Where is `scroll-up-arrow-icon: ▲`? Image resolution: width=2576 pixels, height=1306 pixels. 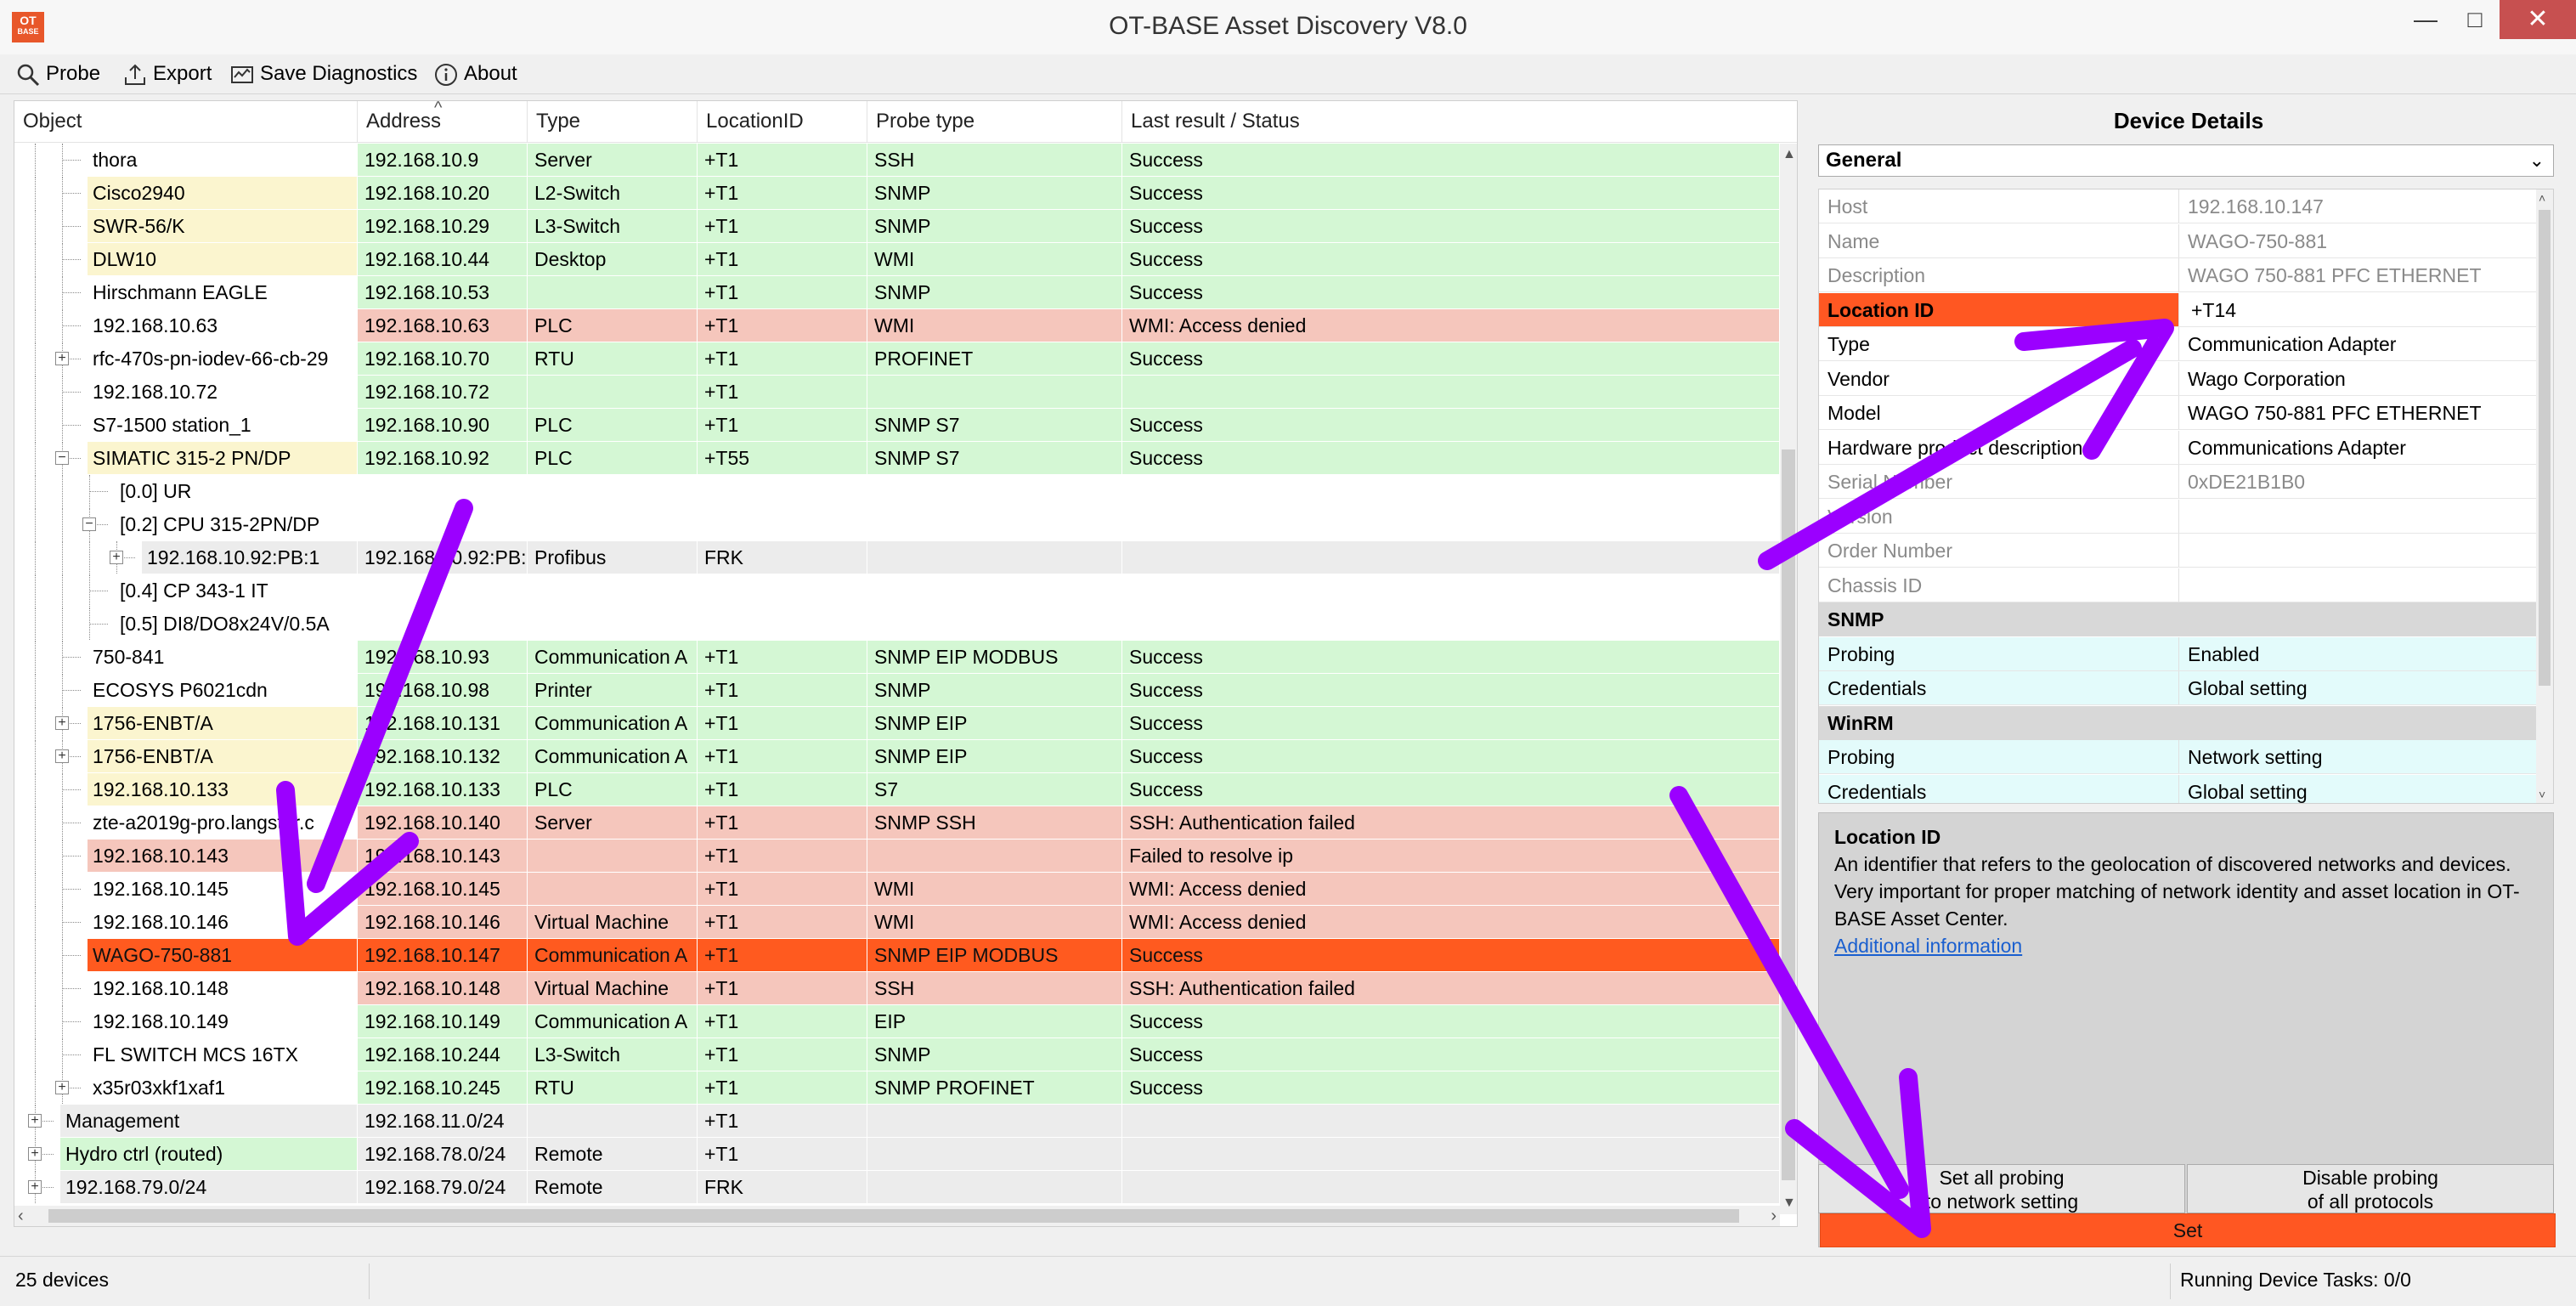
scroll-up-arrow-icon: ▲ is located at coordinates (1789, 155).